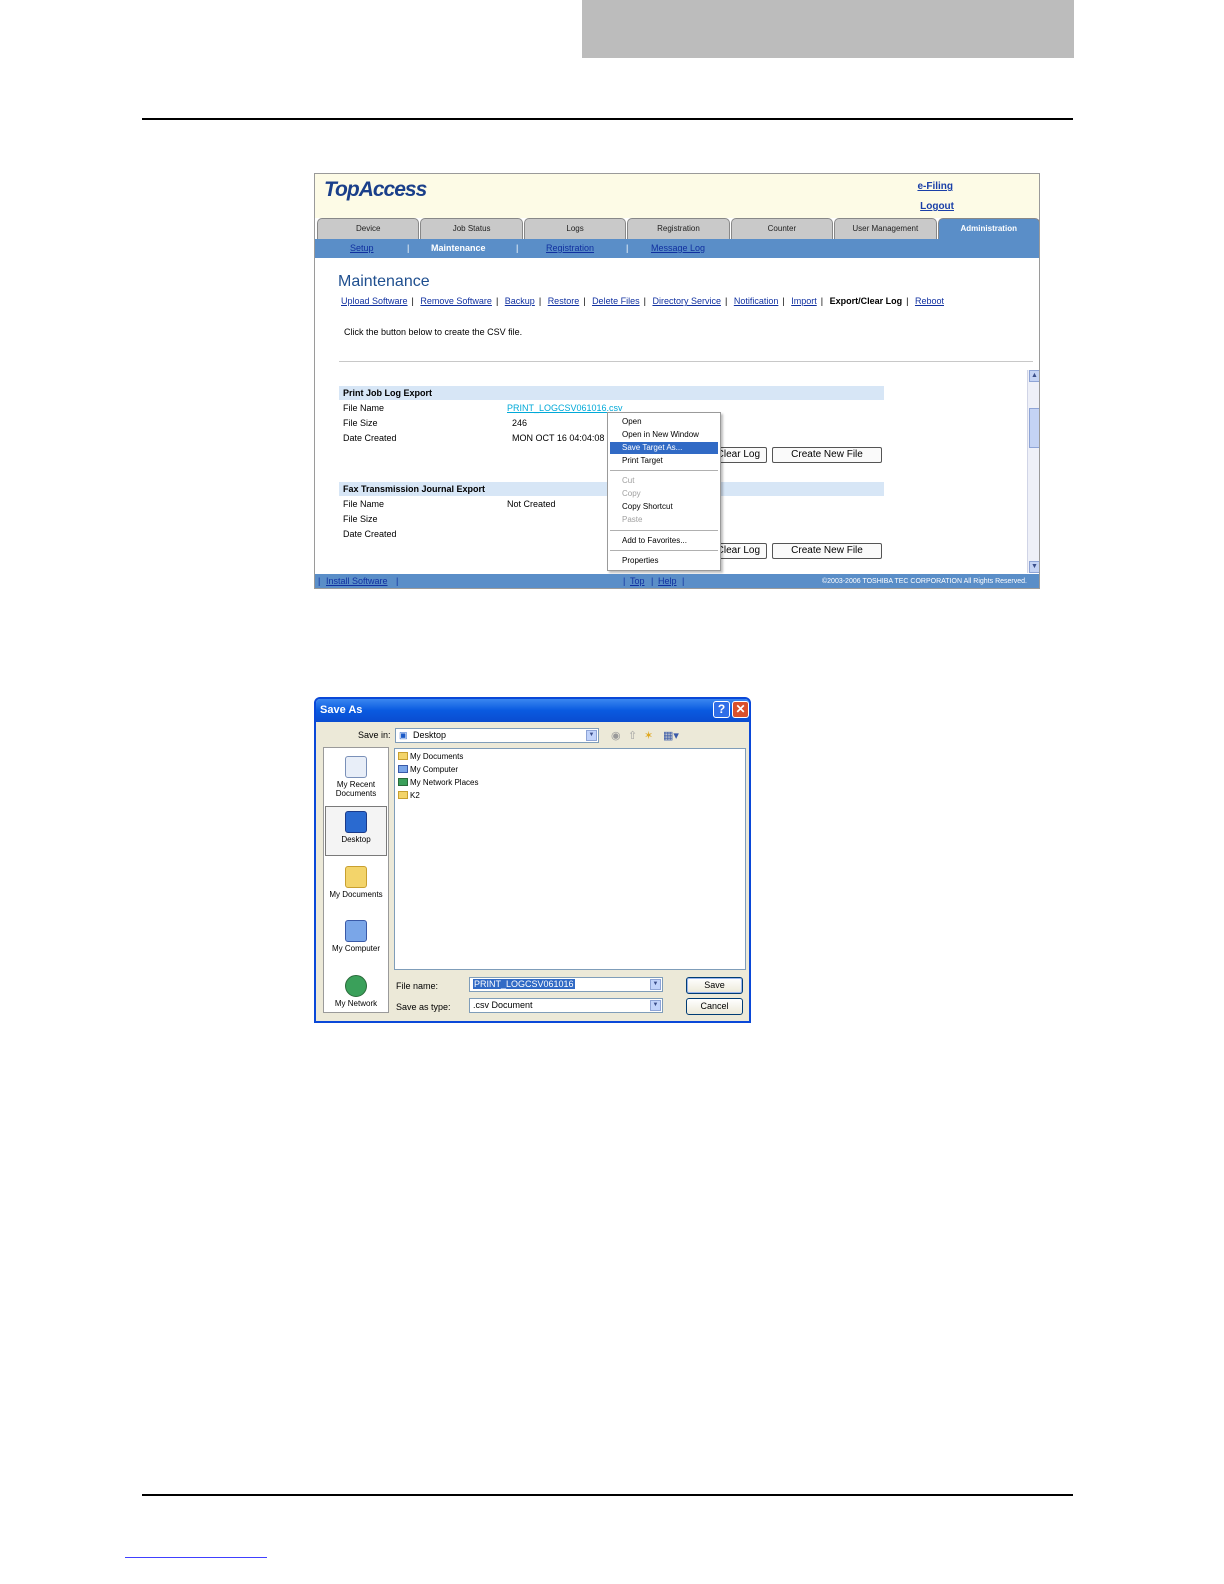  I want to click on save-in-value: Desktop, so click(430, 735).